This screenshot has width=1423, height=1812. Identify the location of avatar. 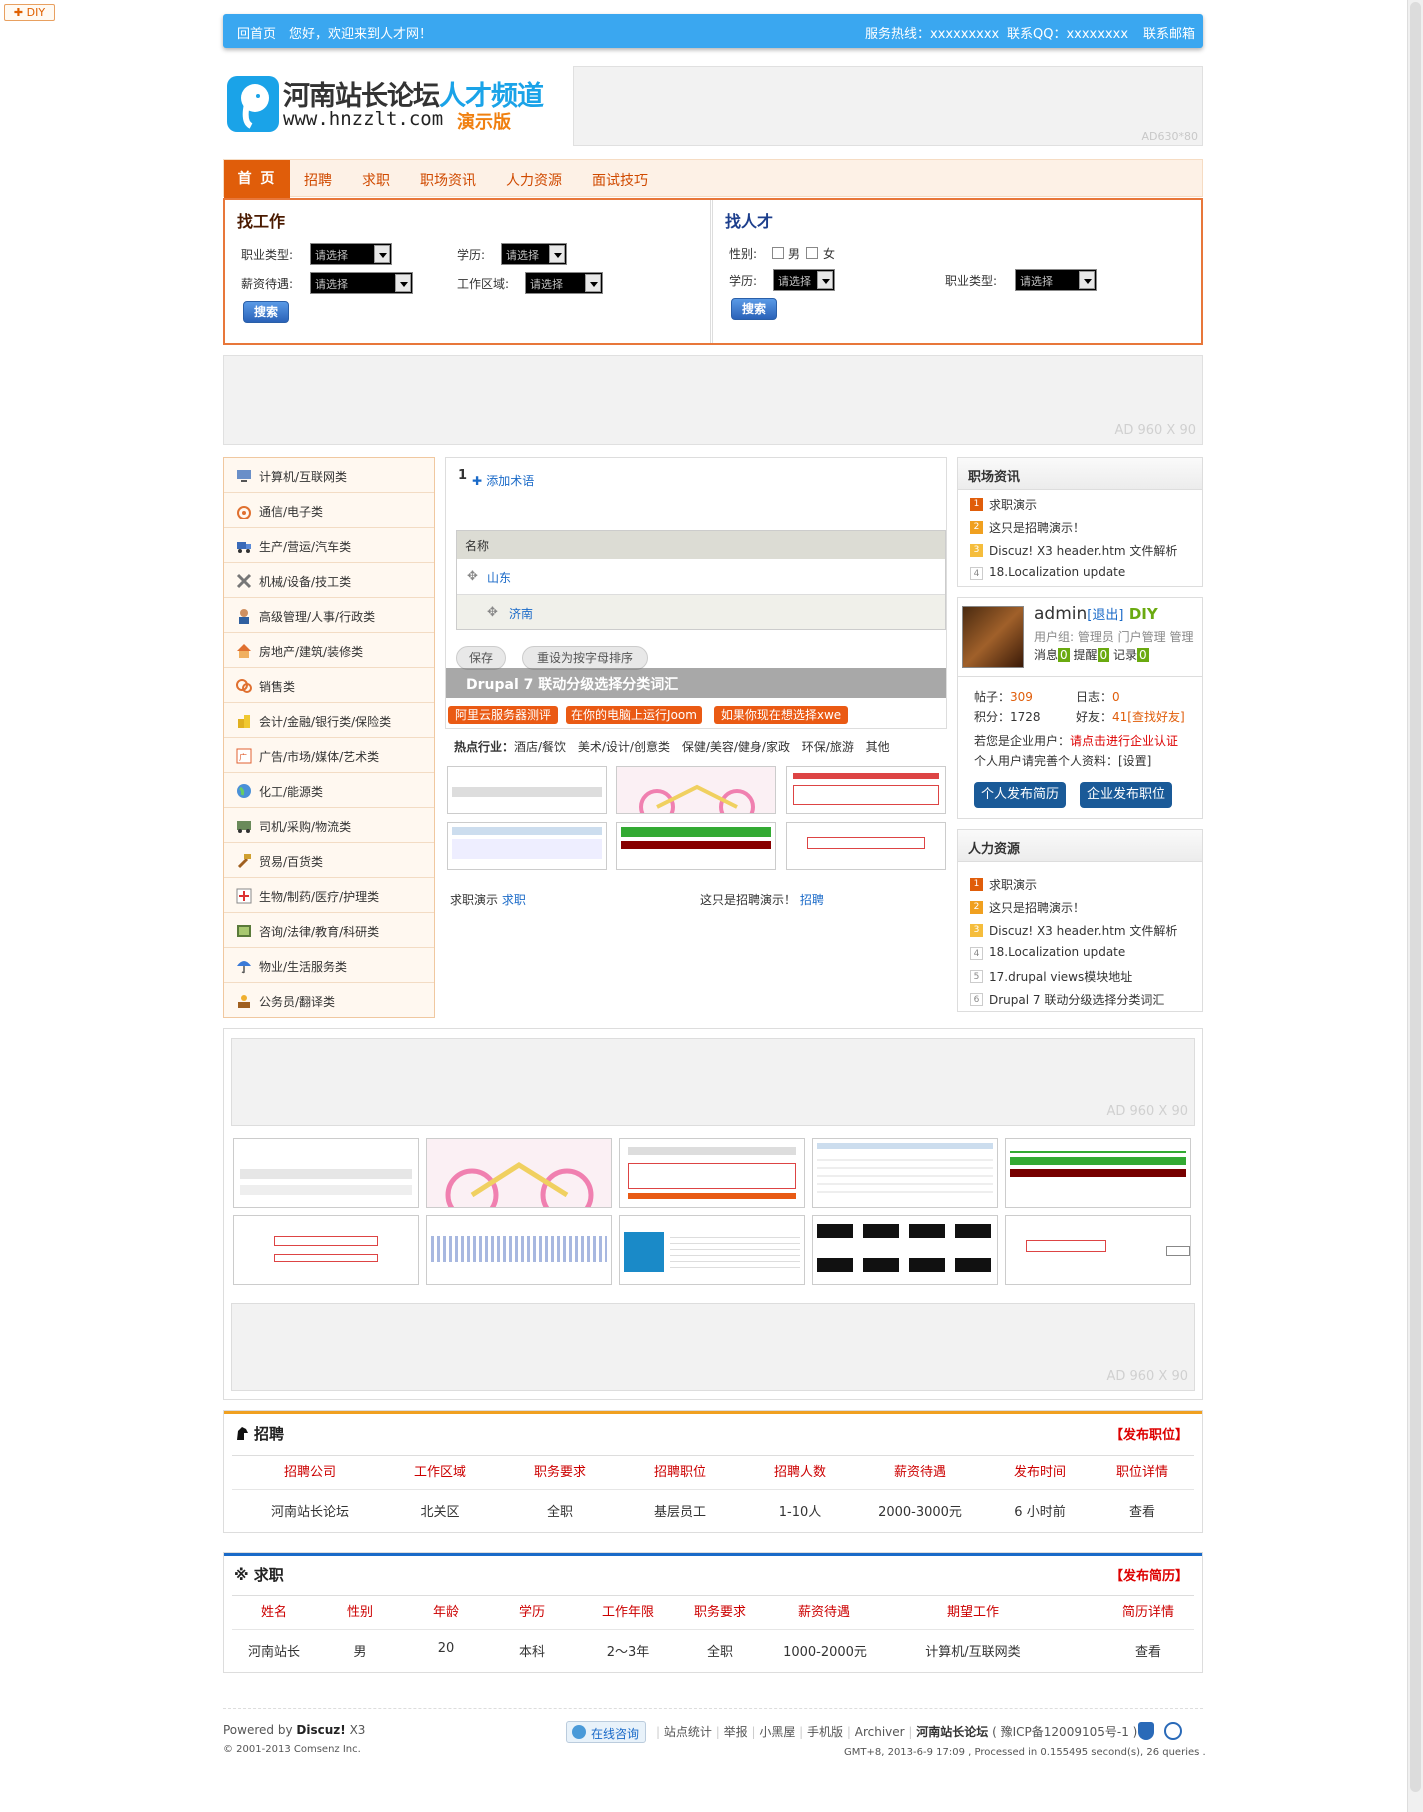
(993, 637).